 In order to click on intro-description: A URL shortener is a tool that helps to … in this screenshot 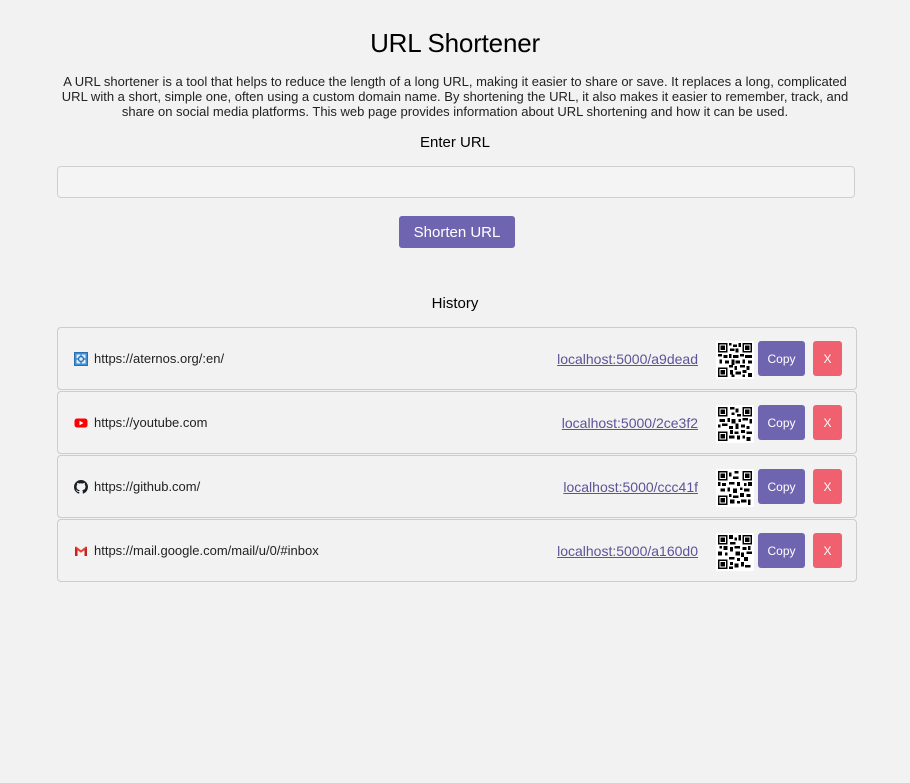, I will do `click(455, 96)`.